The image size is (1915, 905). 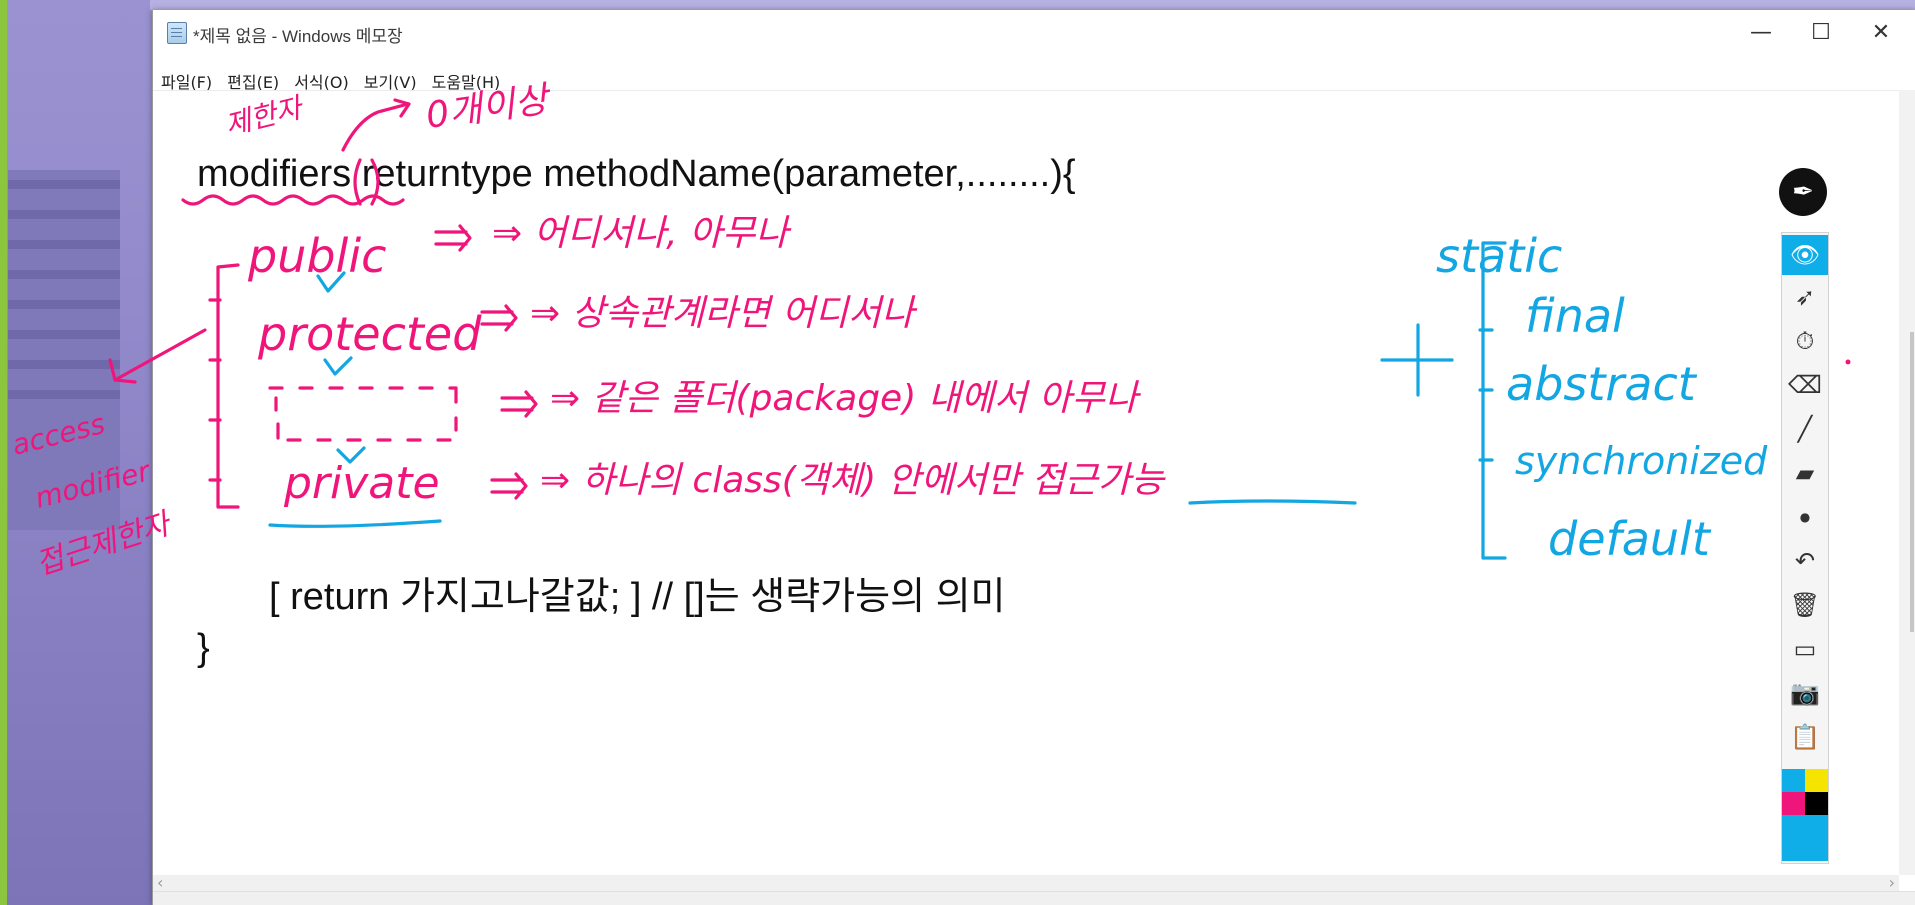 I want to click on pen-toolbar: ✒ 👁 ➶ ⏱ ⌫ ╱ ▰ ● ↶ 🗑 ▭ 📷 📋, so click(x=1804, y=516).